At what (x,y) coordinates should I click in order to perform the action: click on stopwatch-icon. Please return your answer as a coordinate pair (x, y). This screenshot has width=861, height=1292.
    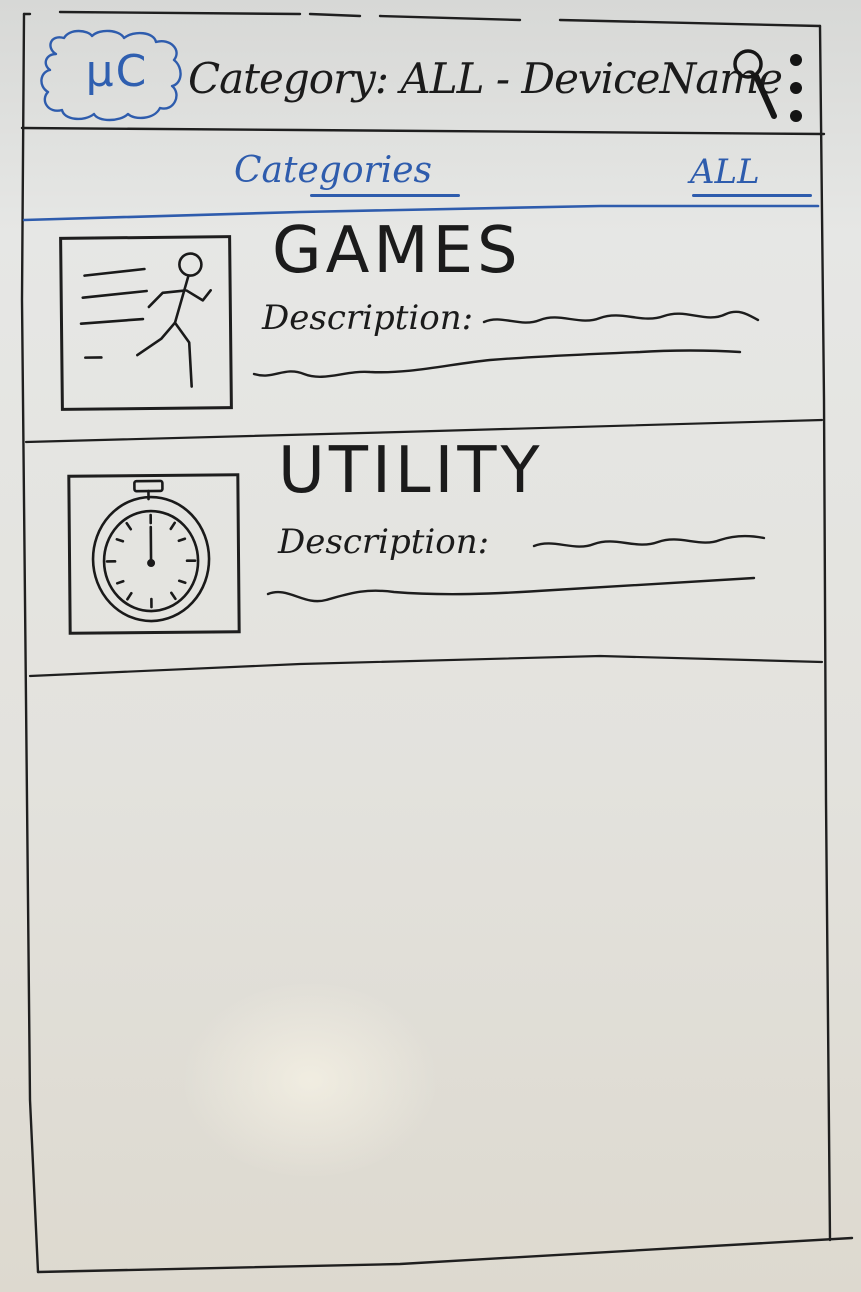
    Looking at the image, I should click on (154, 554).